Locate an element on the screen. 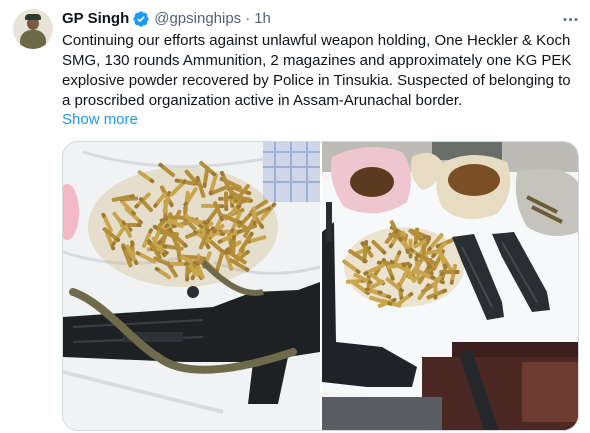 Image resolution: width=590 pixels, height=433 pixels. tweet-timestamp: 1h is located at coordinates (262, 19).